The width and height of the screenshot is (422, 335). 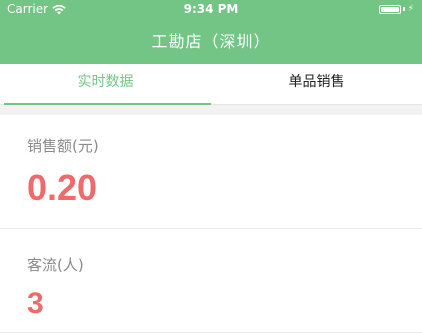 I want to click on battery-level-fill, so click(x=389, y=9).